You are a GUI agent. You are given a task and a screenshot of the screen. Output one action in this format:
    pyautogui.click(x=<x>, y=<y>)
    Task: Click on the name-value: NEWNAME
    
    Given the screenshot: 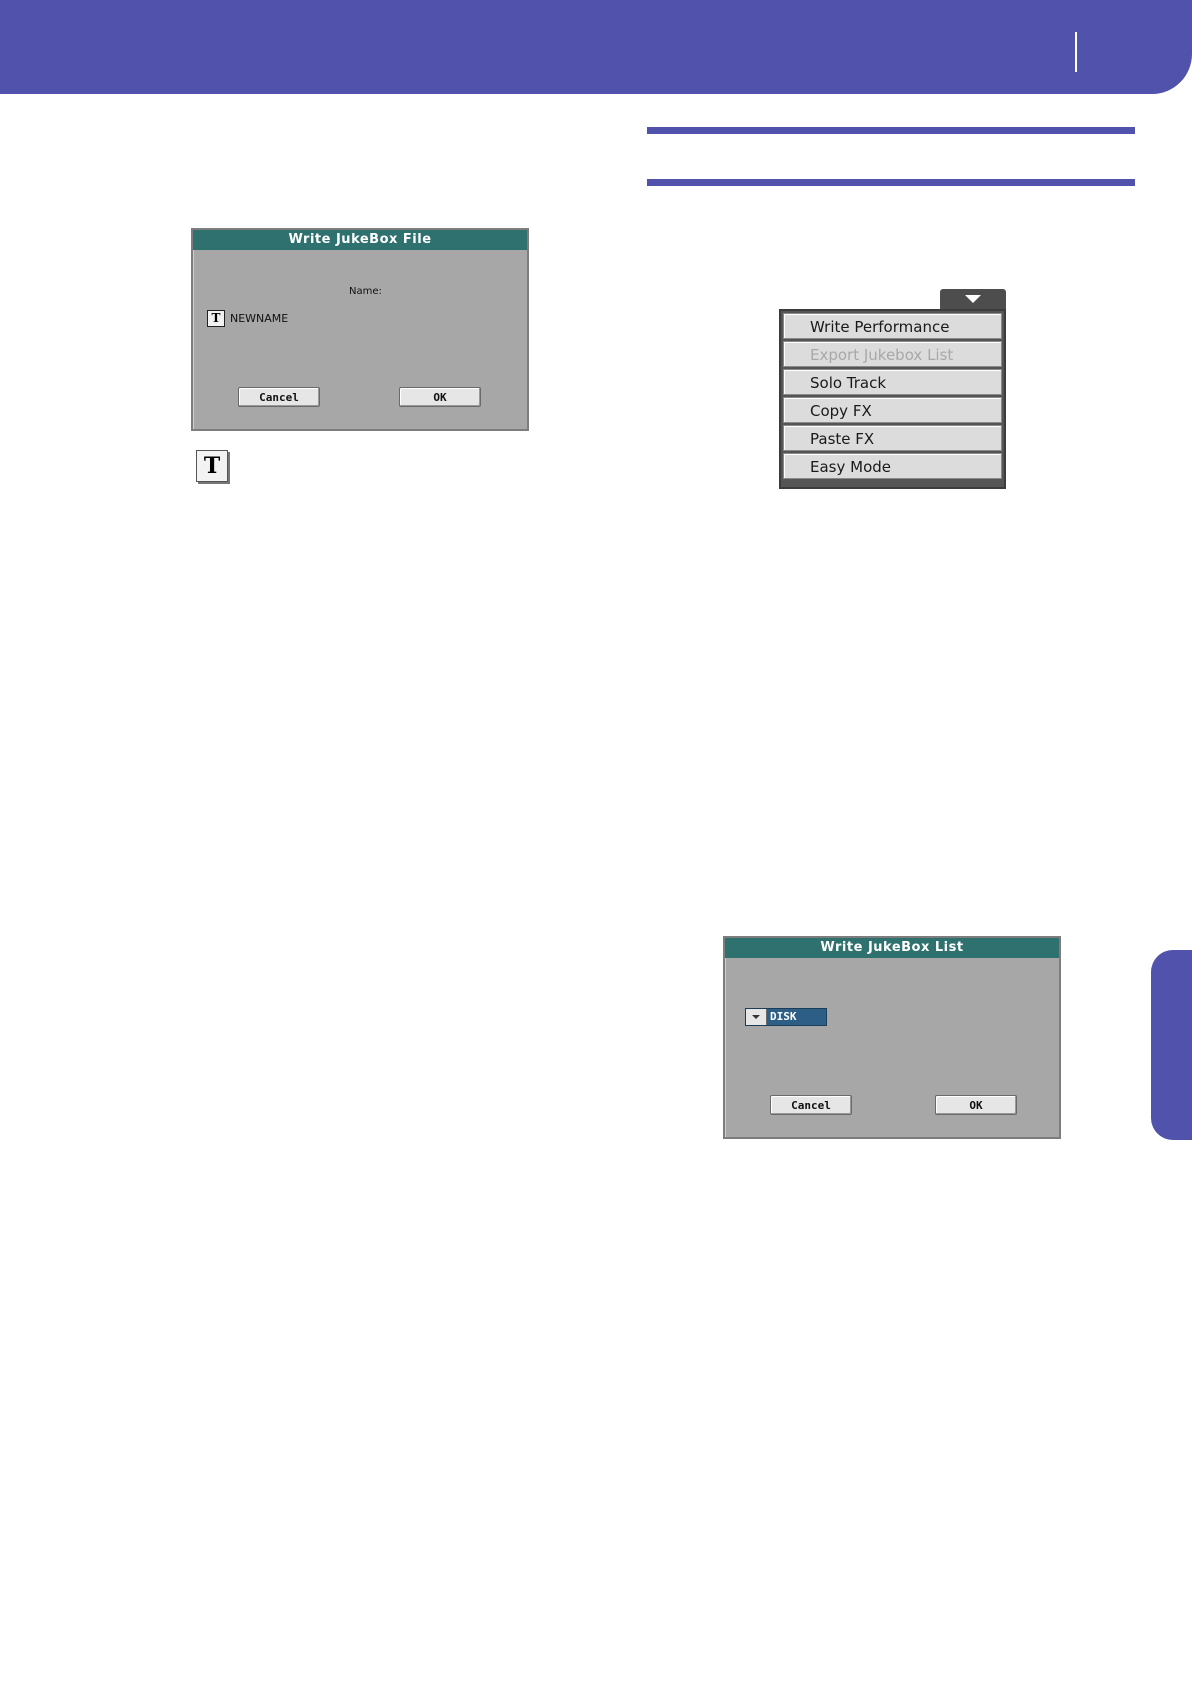 What is the action you would take?
    pyautogui.click(x=259, y=318)
    